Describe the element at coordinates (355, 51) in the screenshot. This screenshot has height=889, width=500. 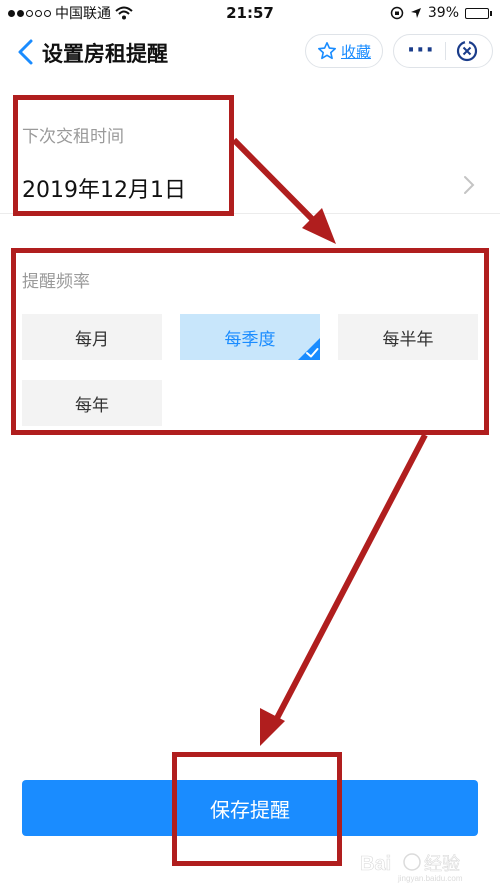
I see `favorite-label: 收藏` at that location.